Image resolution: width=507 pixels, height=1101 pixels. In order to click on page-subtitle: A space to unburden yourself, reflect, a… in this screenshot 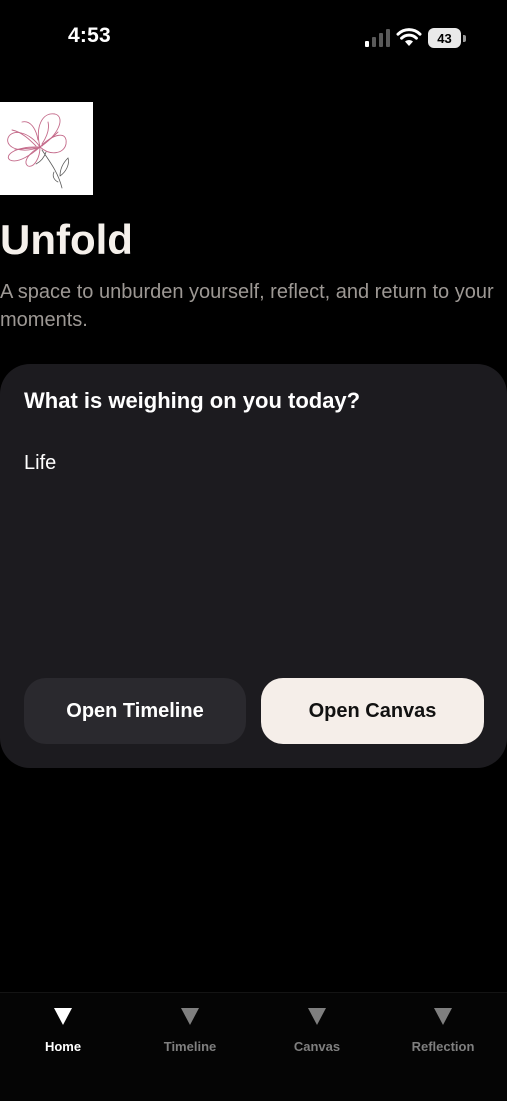, I will do `click(247, 306)`.